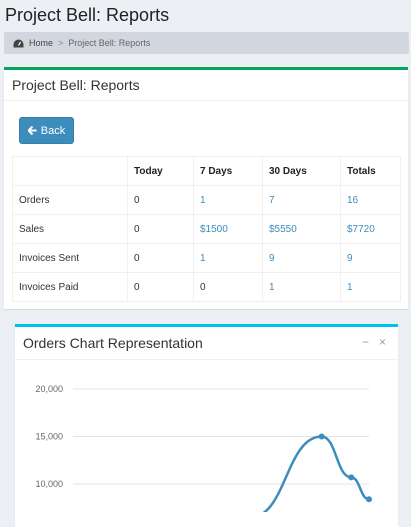 This screenshot has width=411, height=527. What do you see at coordinates (70, 258) in the screenshot?
I see `row-label: Invoices Sent` at bounding box center [70, 258].